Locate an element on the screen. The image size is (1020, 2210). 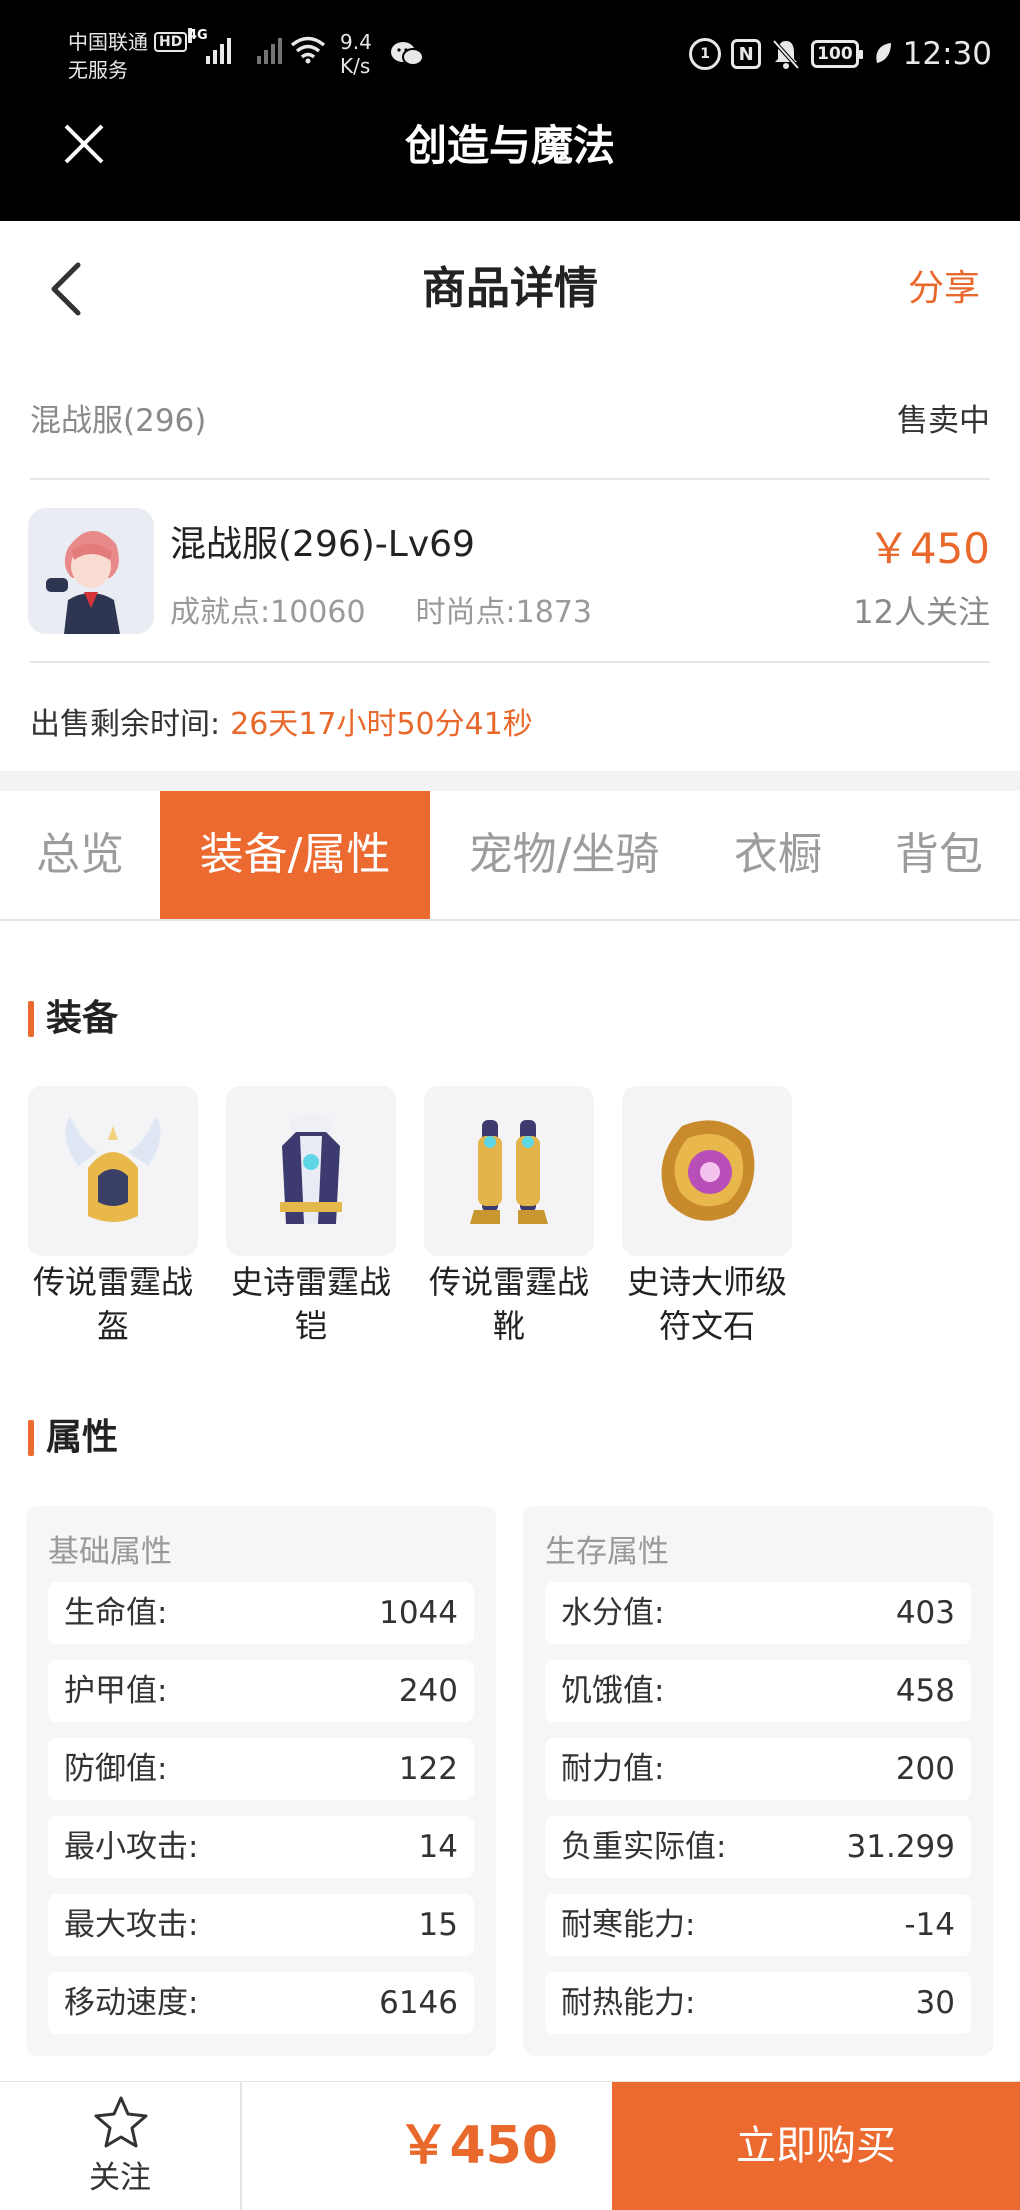
star-icon is located at coordinates (121, 2122).